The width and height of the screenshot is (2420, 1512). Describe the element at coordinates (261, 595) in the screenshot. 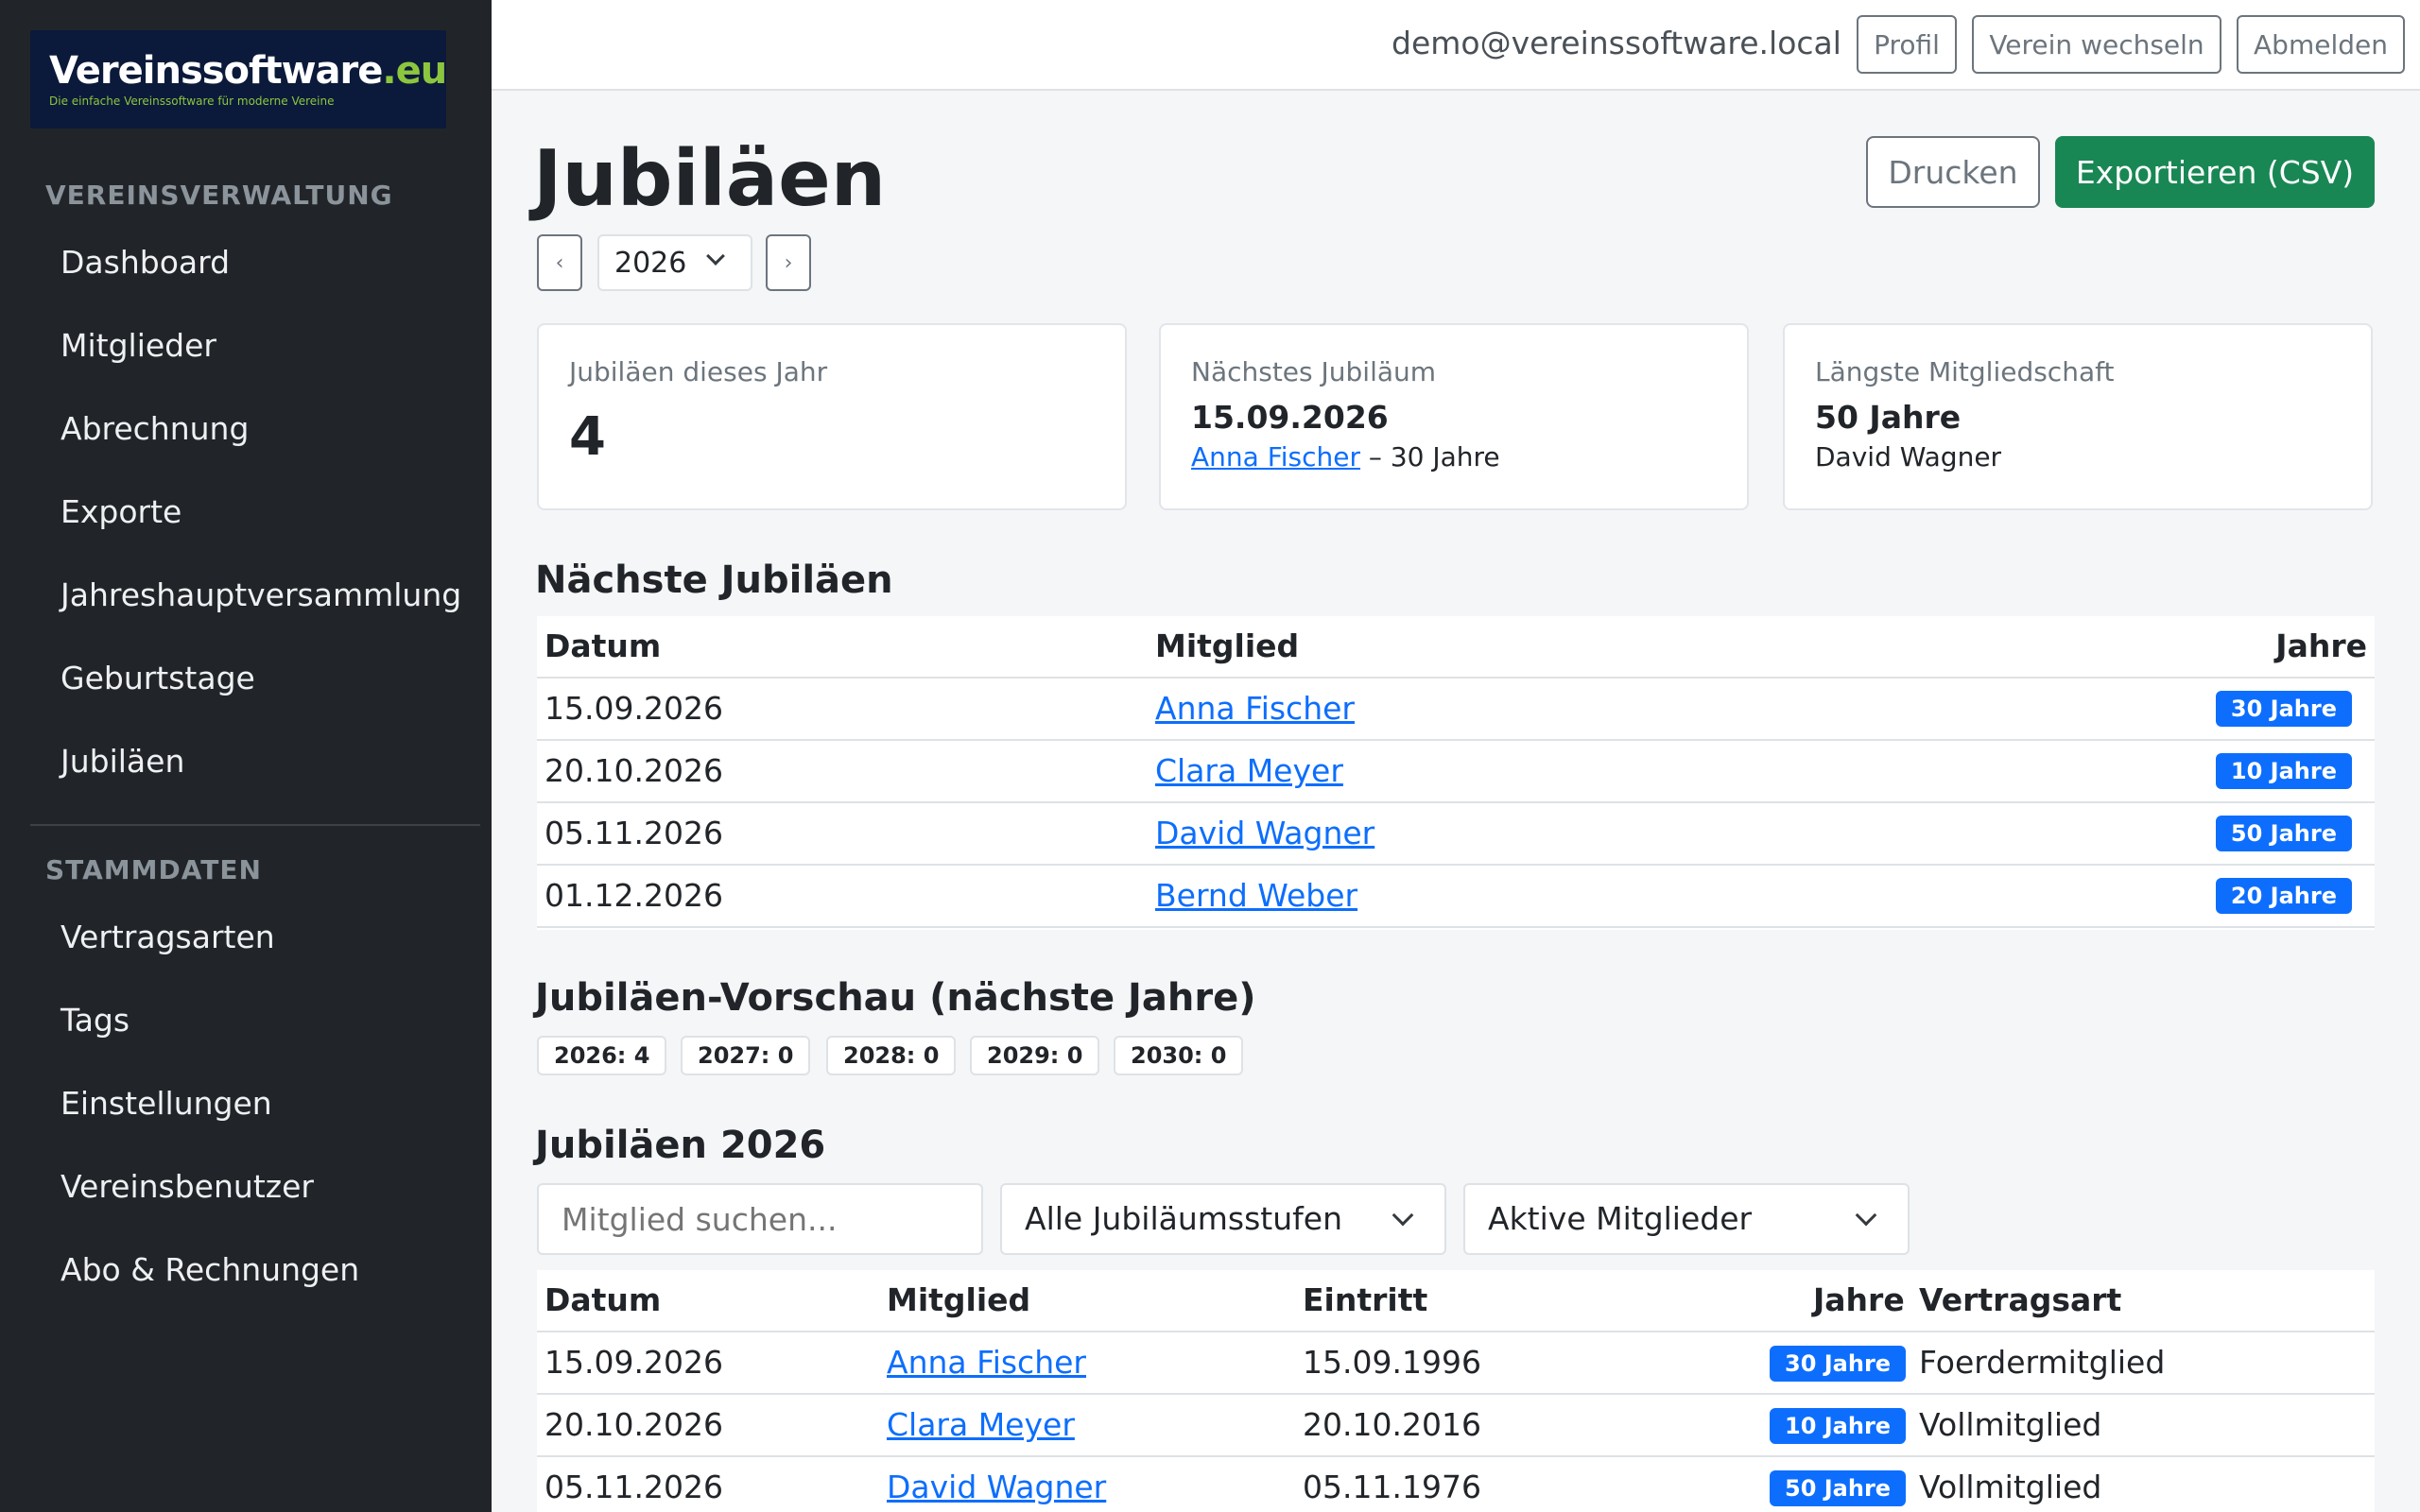

I see `sidebar-item-jahreshauptversammlung: Jahreshauptversammlung` at that location.